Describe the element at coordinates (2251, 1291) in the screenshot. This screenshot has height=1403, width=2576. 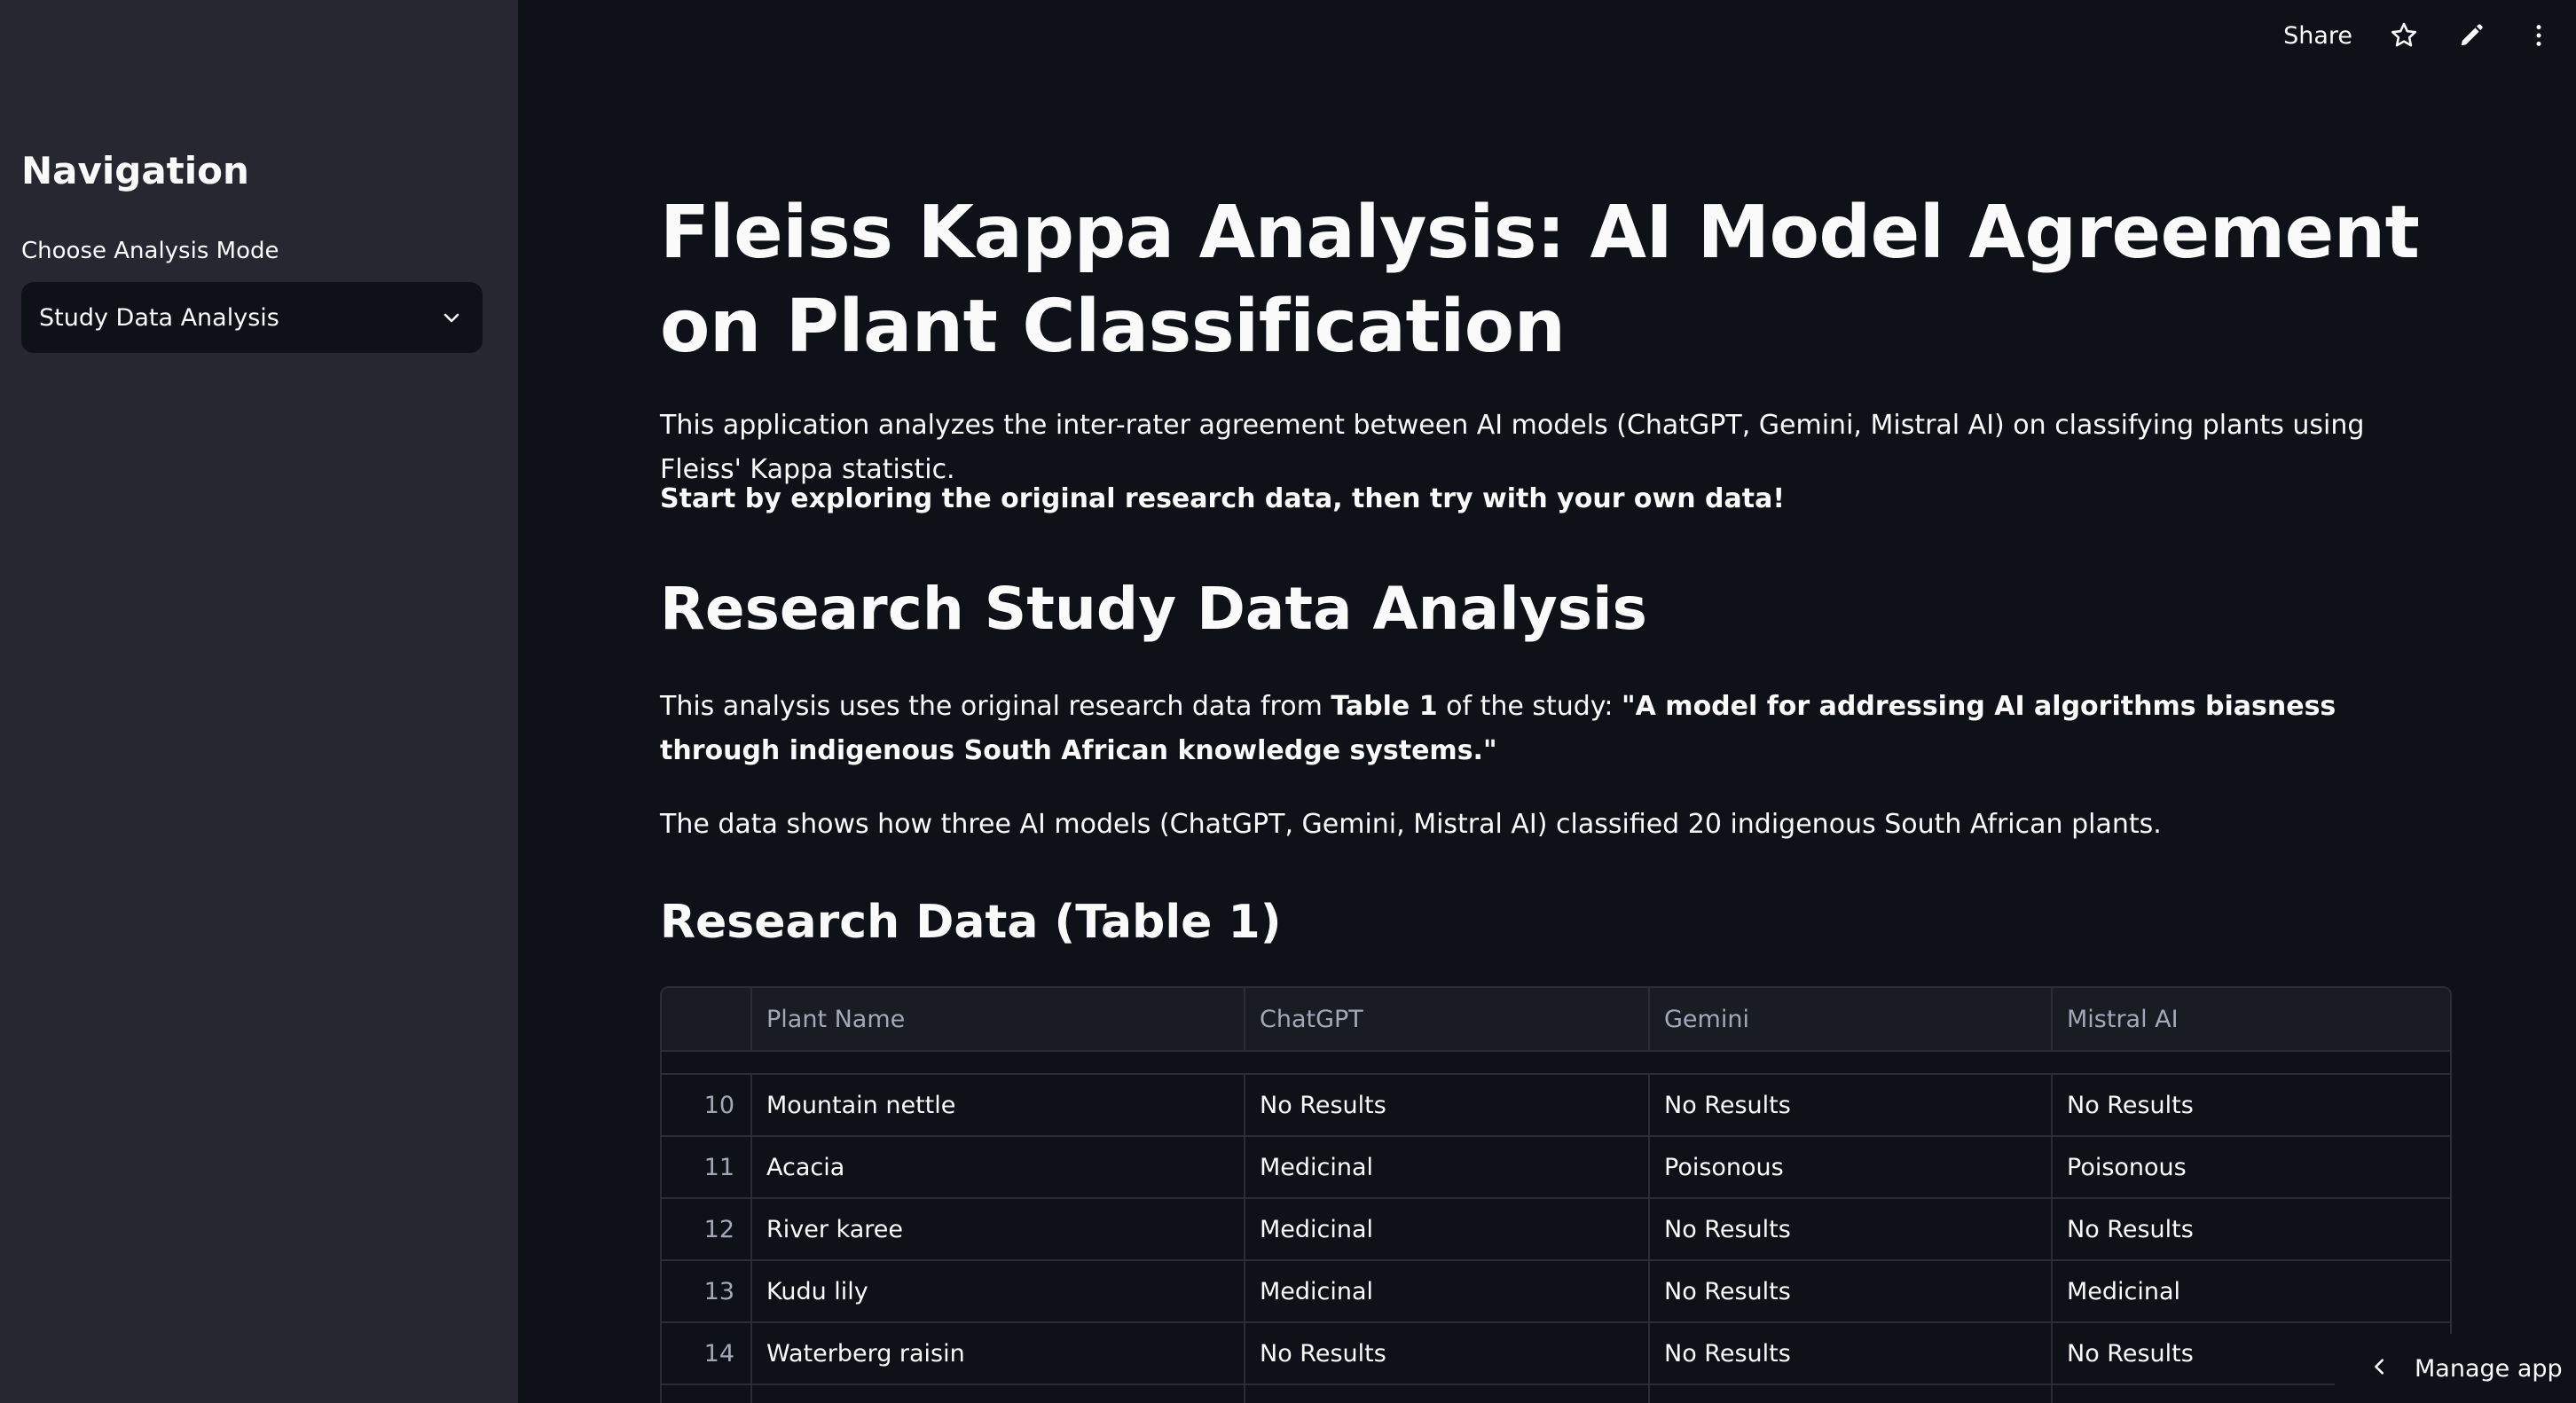
I see `cell-mistral: Medicinal` at that location.